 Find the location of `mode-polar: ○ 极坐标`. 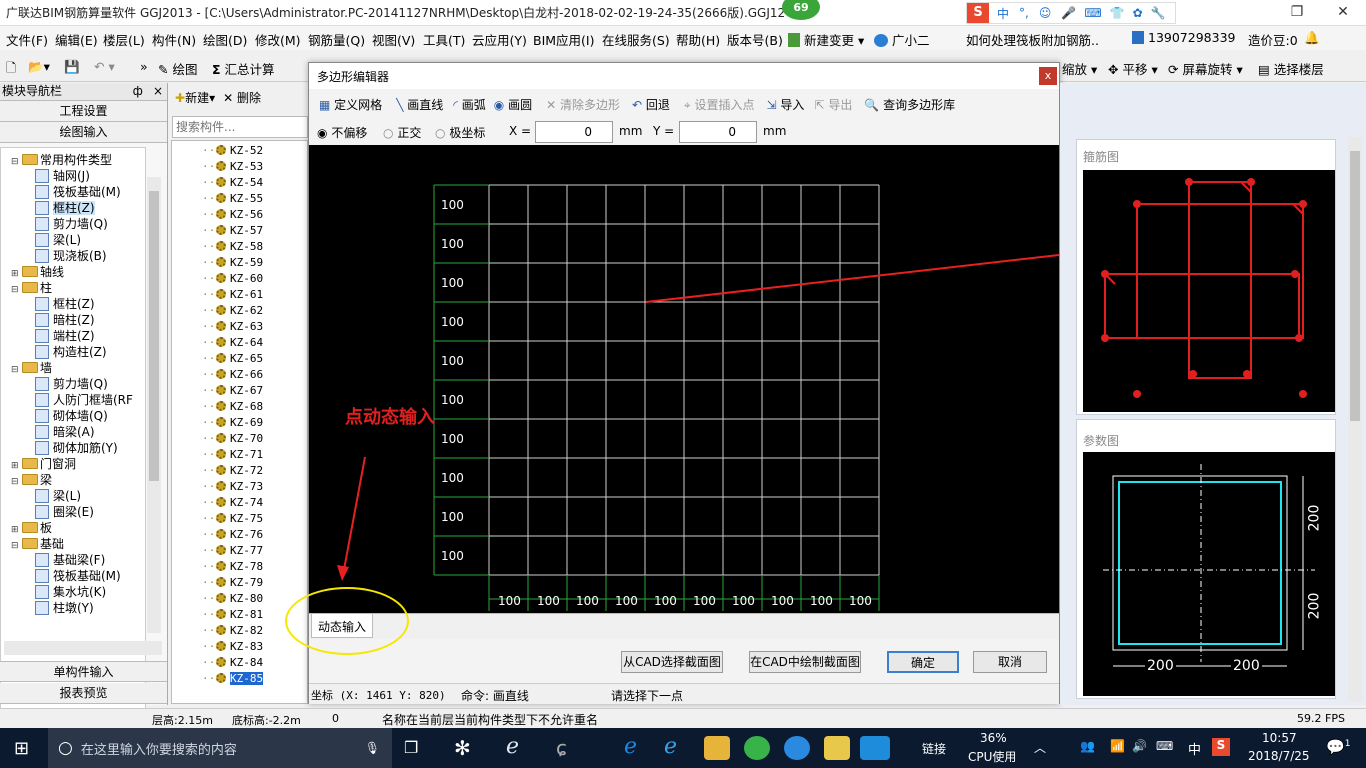

mode-polar: ○ 极坐标 is located at coordinates (460, 132).